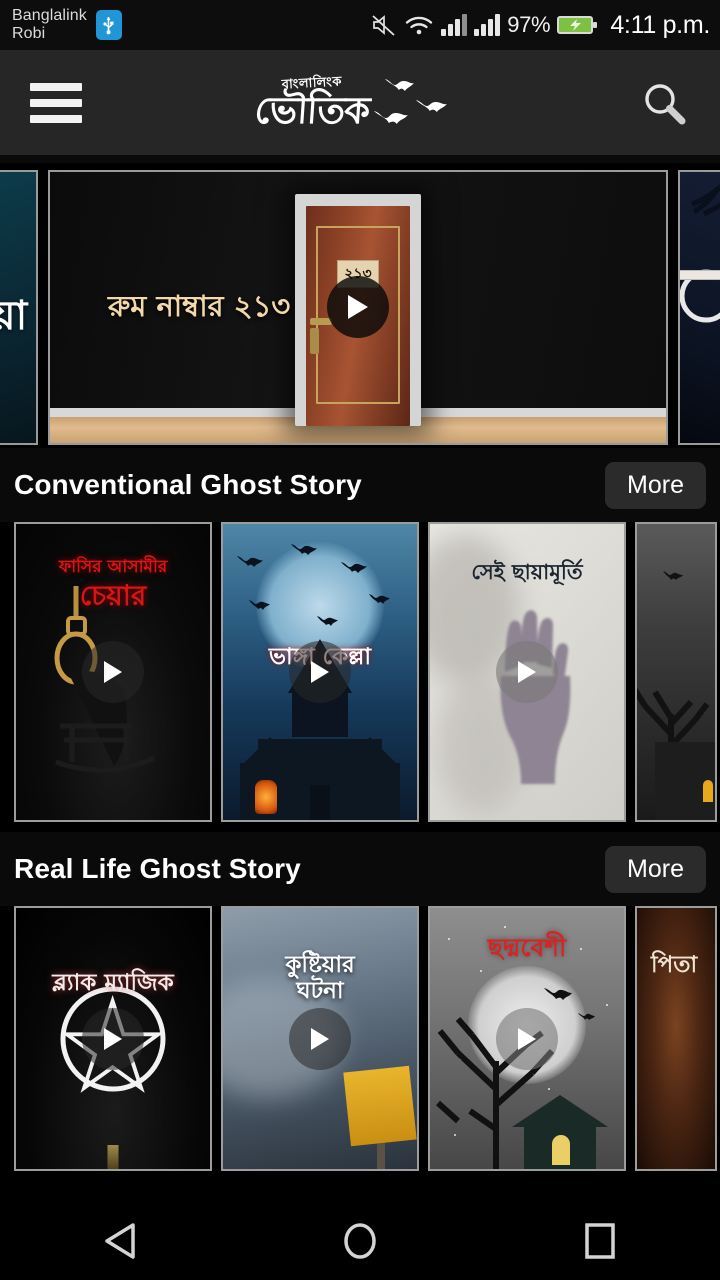 The image size is (720, 1280). I want to click on story-card: ভাঙ্গা কেল্লা, so click(320, 672).